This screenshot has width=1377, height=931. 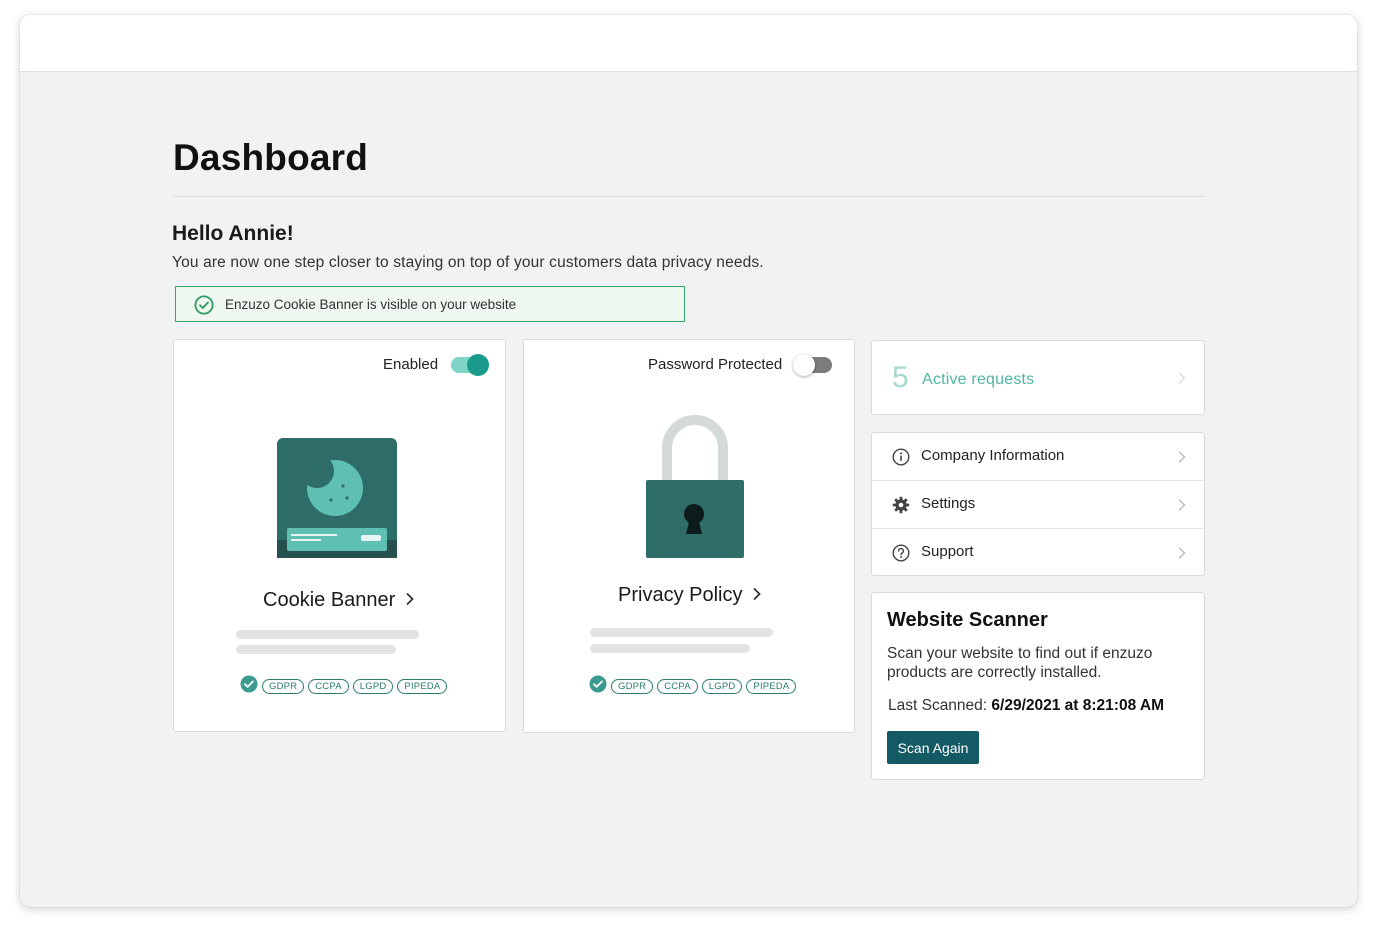 What do you see at coordinates (978, 379) in the screenshot?
I see `active-requests-label: Active requests` at bounding box center [978, 379].